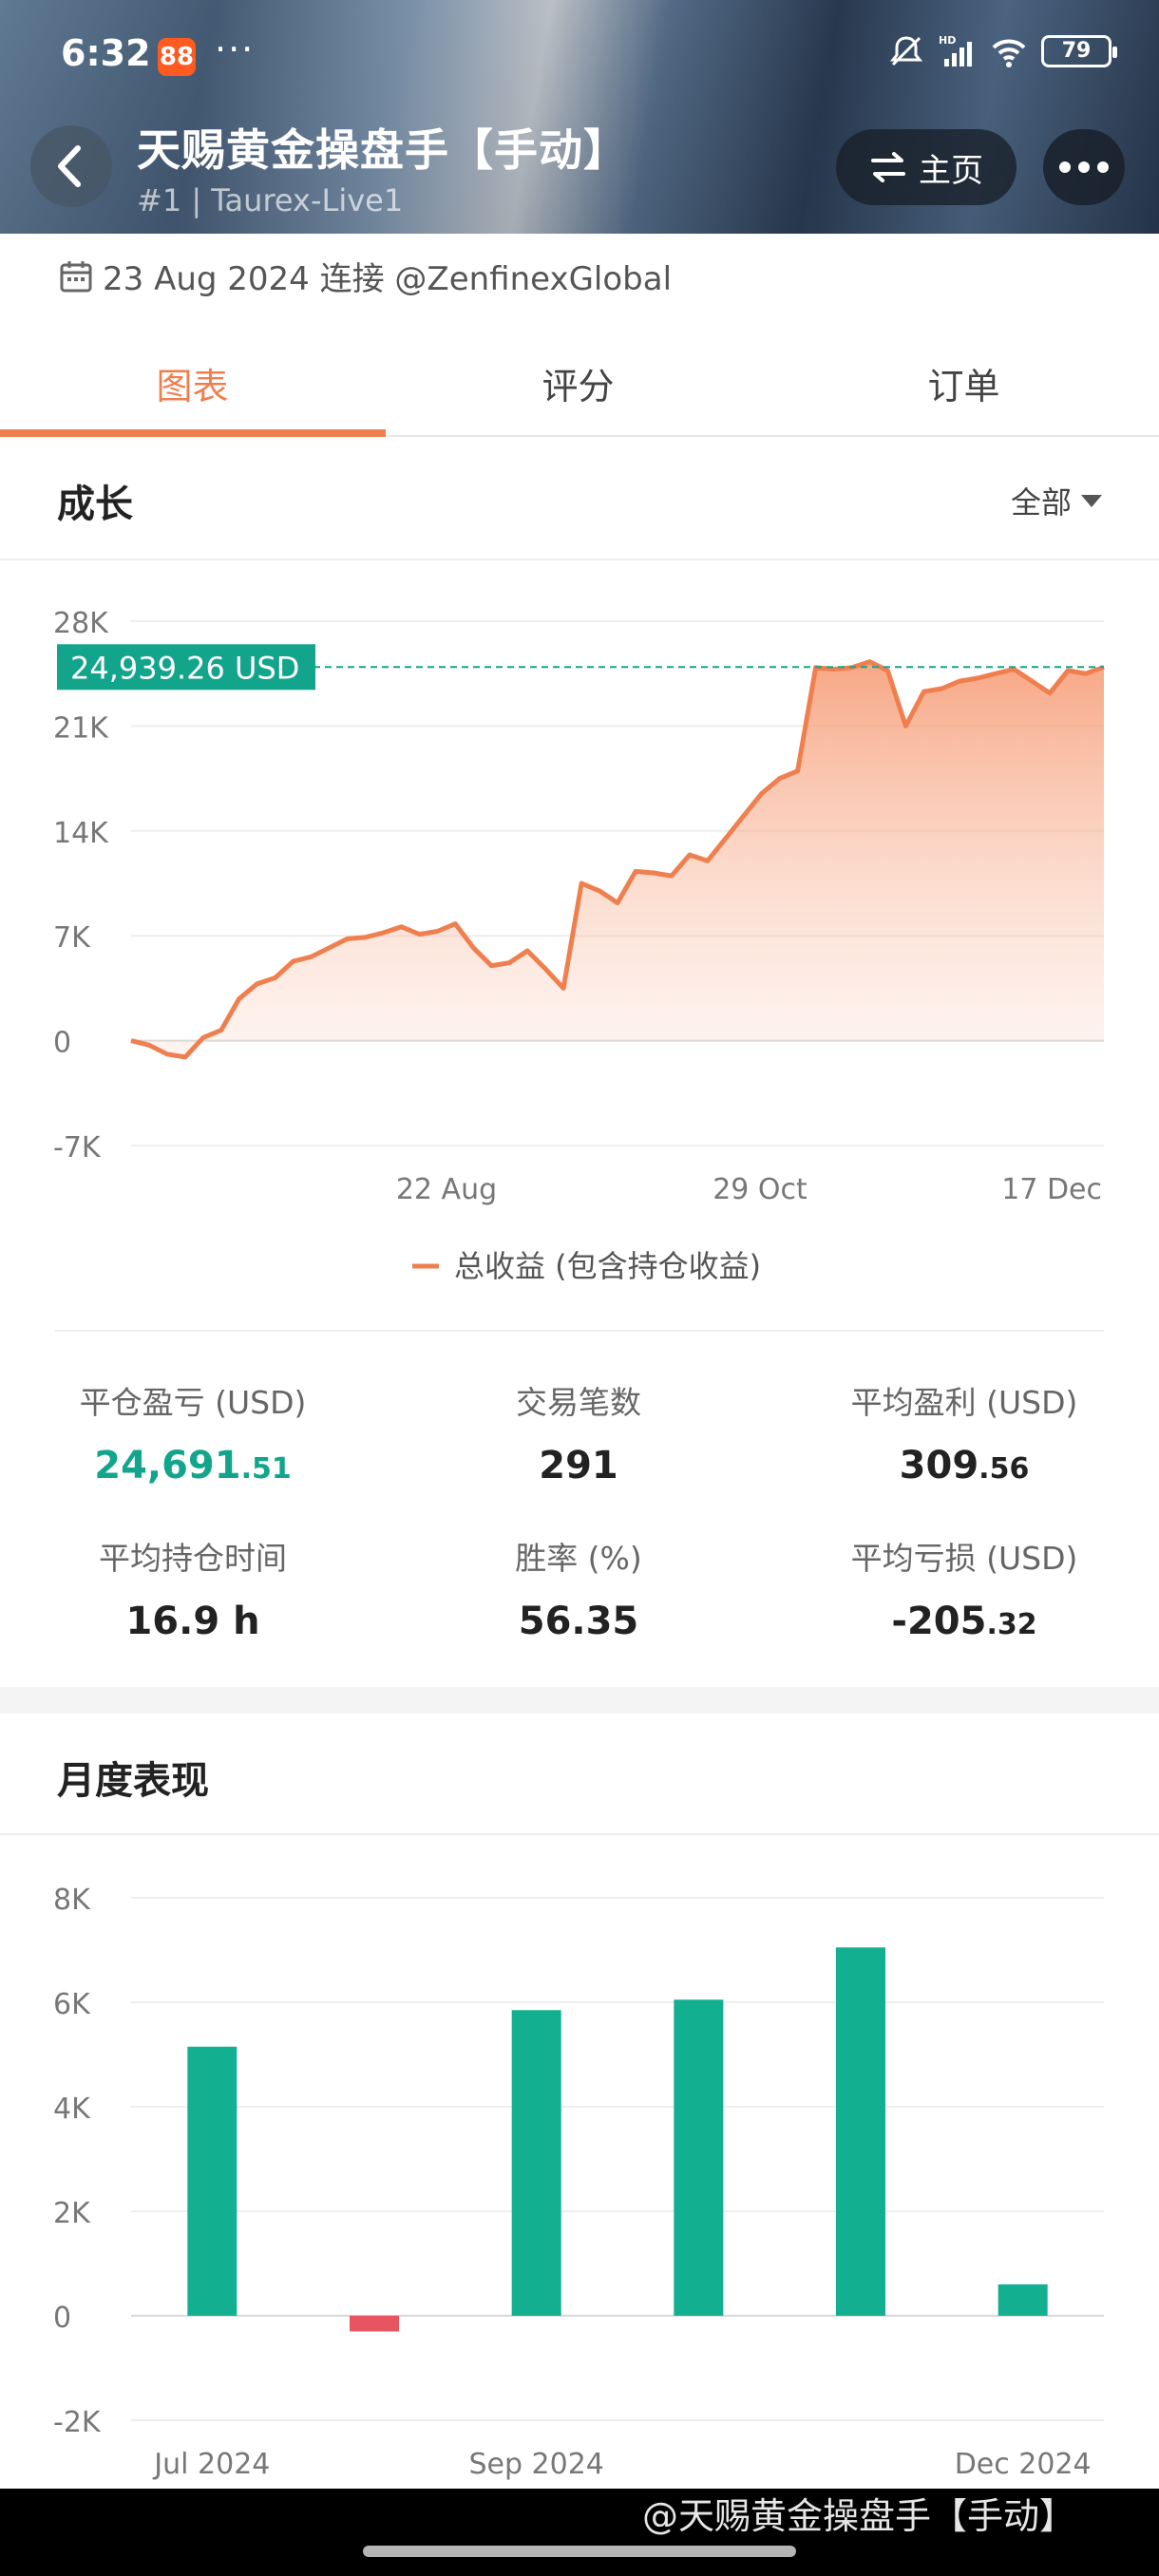  What do you see at coordinates (95, 505) in the screenshot?
I see `growth-title: 成长` at bounding box center [95, 505].